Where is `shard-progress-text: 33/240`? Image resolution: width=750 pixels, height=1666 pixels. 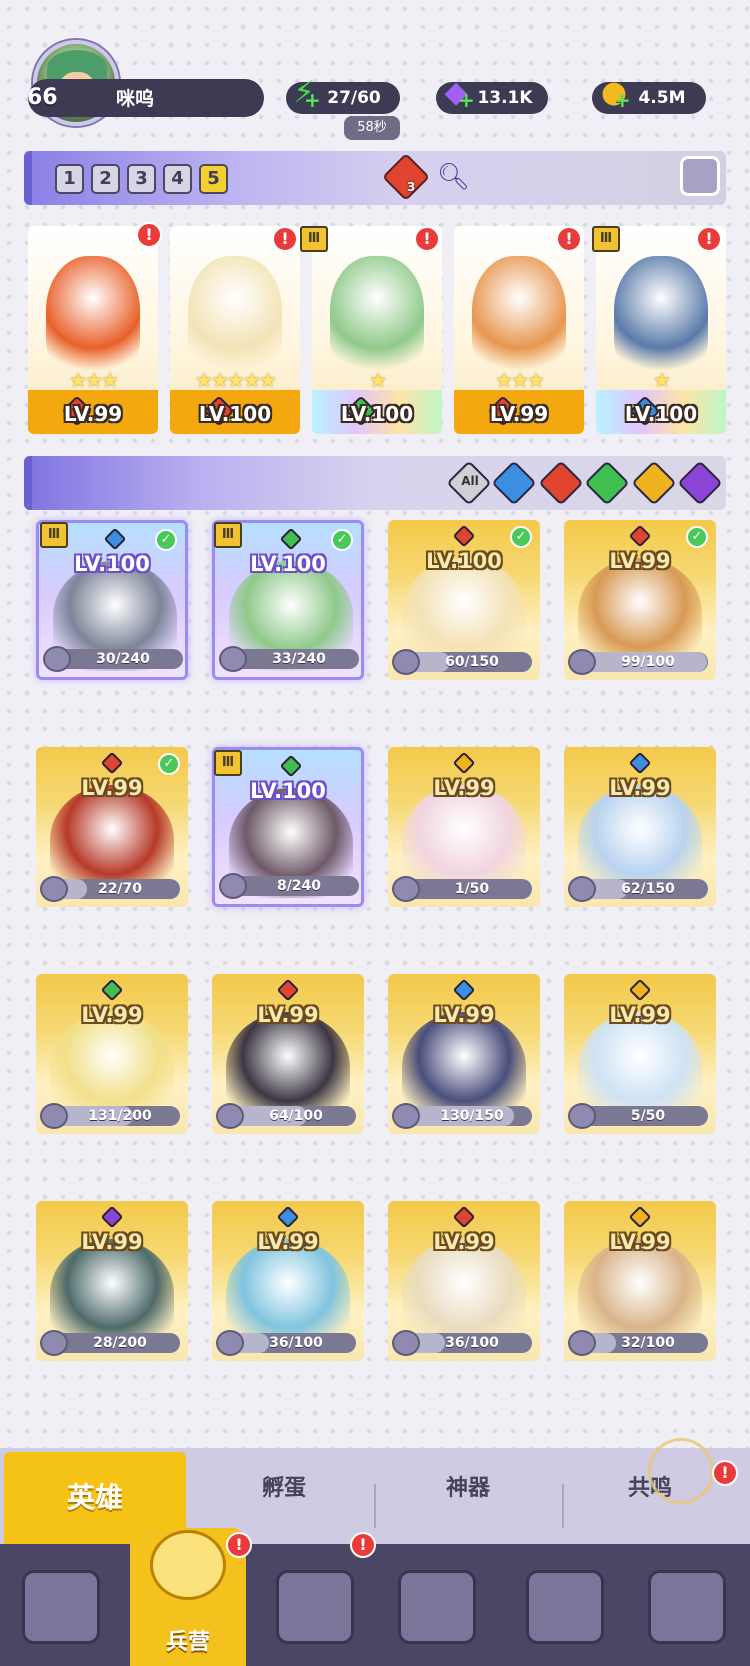
shard-progress-text: 33/240 is located at coordinates (299, 659).